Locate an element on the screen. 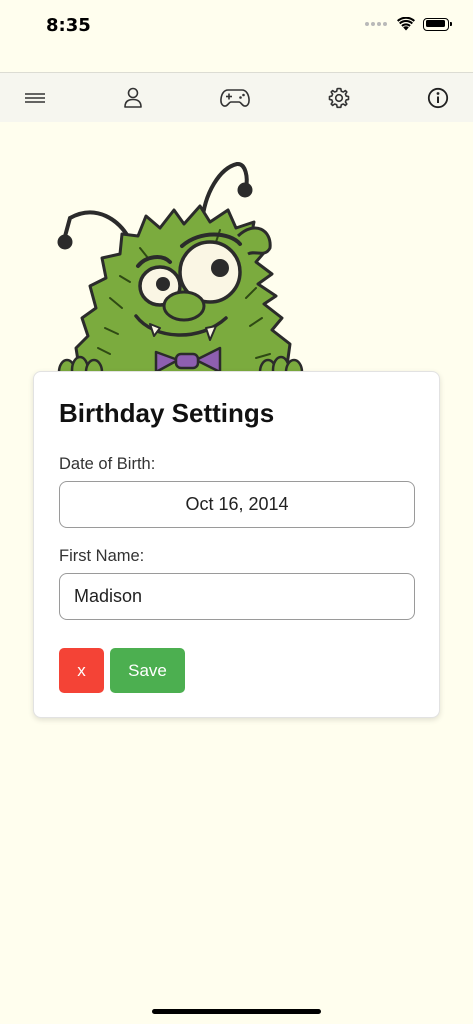  save-button: Save is located at coordinates (147, 670).